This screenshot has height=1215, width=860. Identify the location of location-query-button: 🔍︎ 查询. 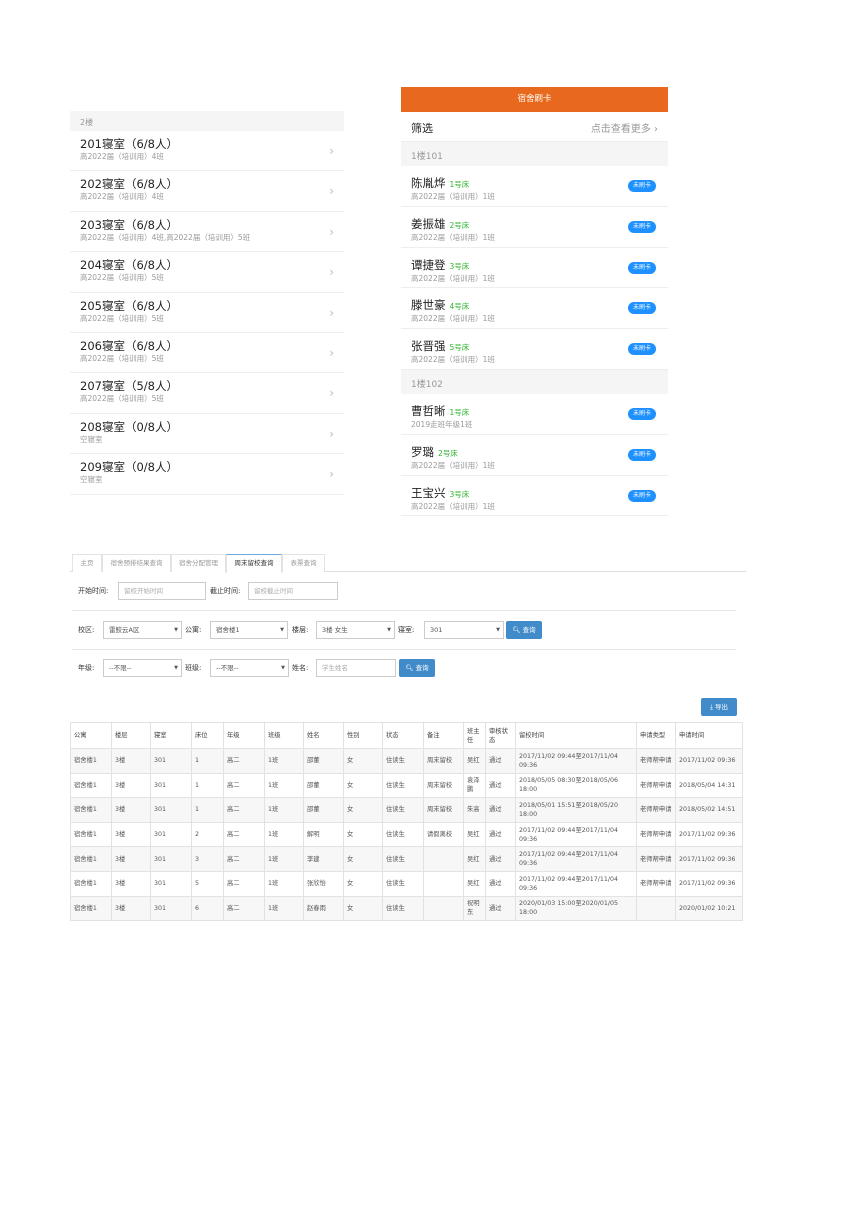
(524, 630).